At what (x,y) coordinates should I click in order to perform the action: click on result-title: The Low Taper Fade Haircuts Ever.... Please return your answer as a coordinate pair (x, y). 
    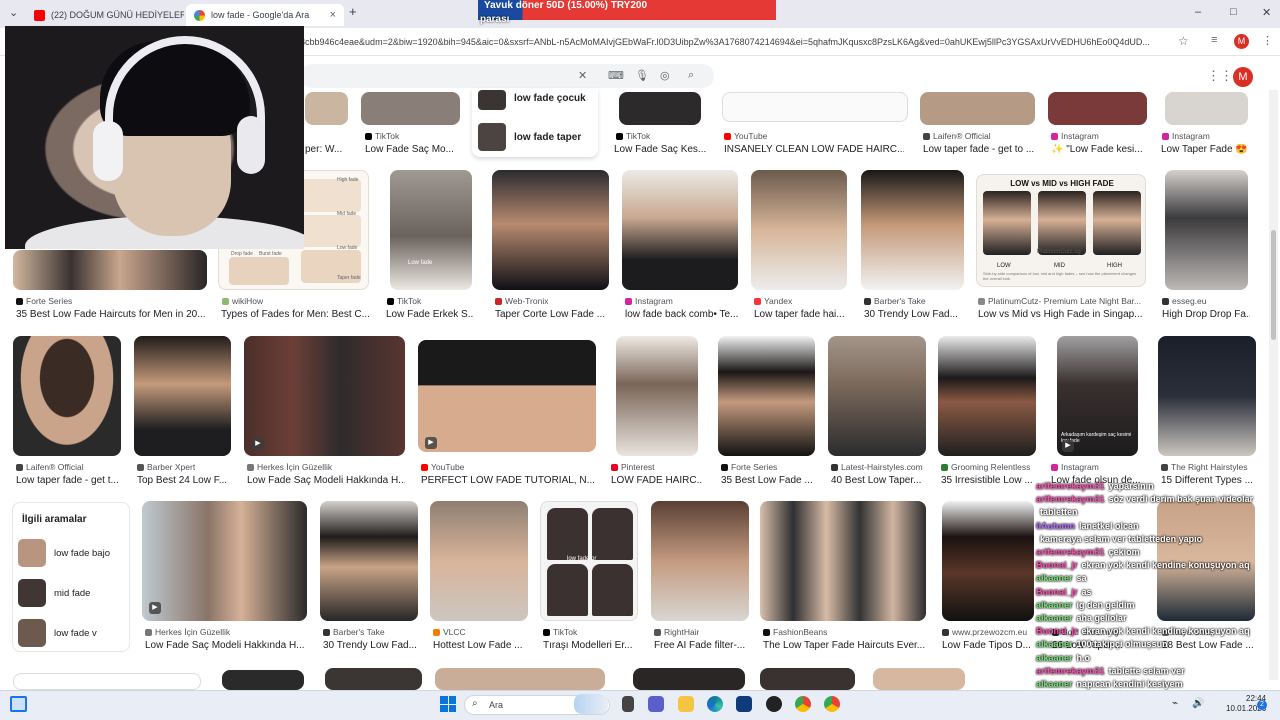
    Looking at the image, I should click on (845, 645).